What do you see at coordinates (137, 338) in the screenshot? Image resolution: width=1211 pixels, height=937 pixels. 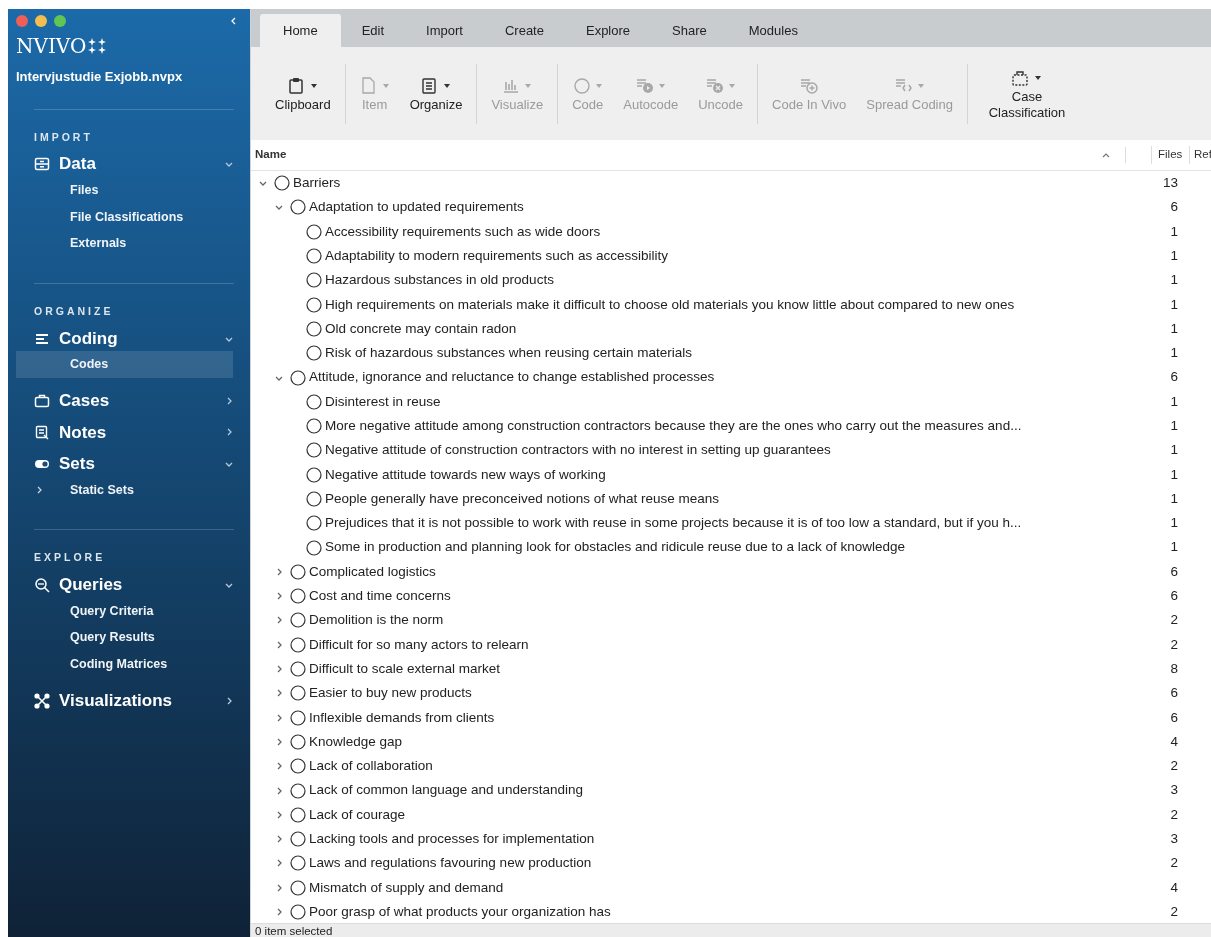 I see `sidebar-item: Coding` at bounding box center [137, 338].